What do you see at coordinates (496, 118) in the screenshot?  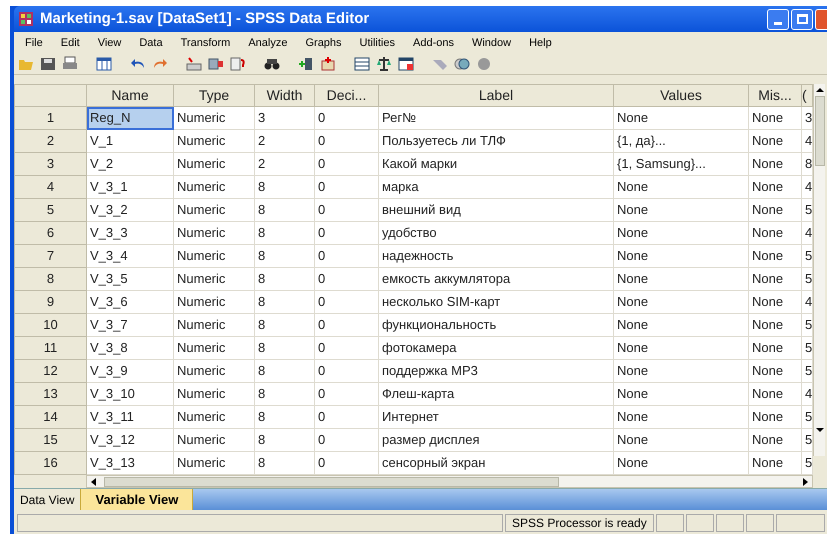 I see `table-cell: Рег№` at bounding box center [496, 118].